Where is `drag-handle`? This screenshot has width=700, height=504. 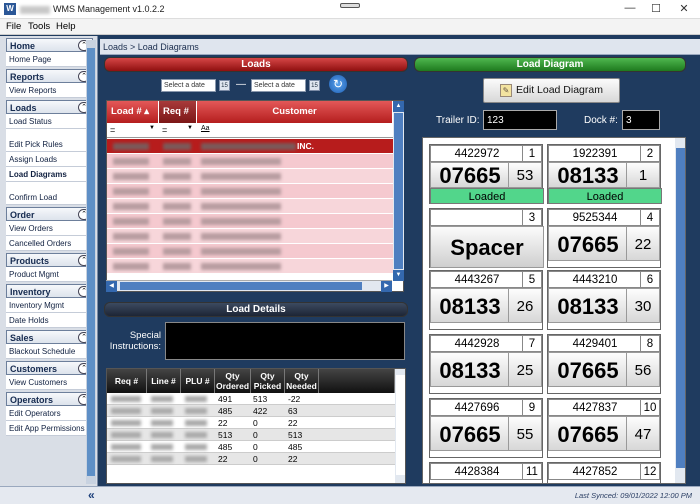
drag-handle is located at coordinates (350, 5).